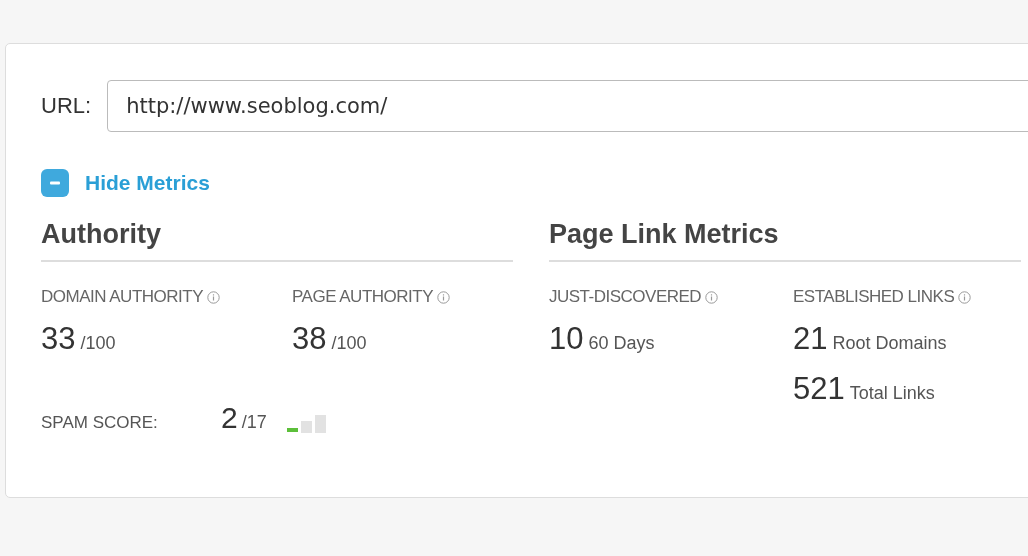  Describe the element at coordinates (810, 339) in the screenshot. I see `metric-value: 21` at that location.